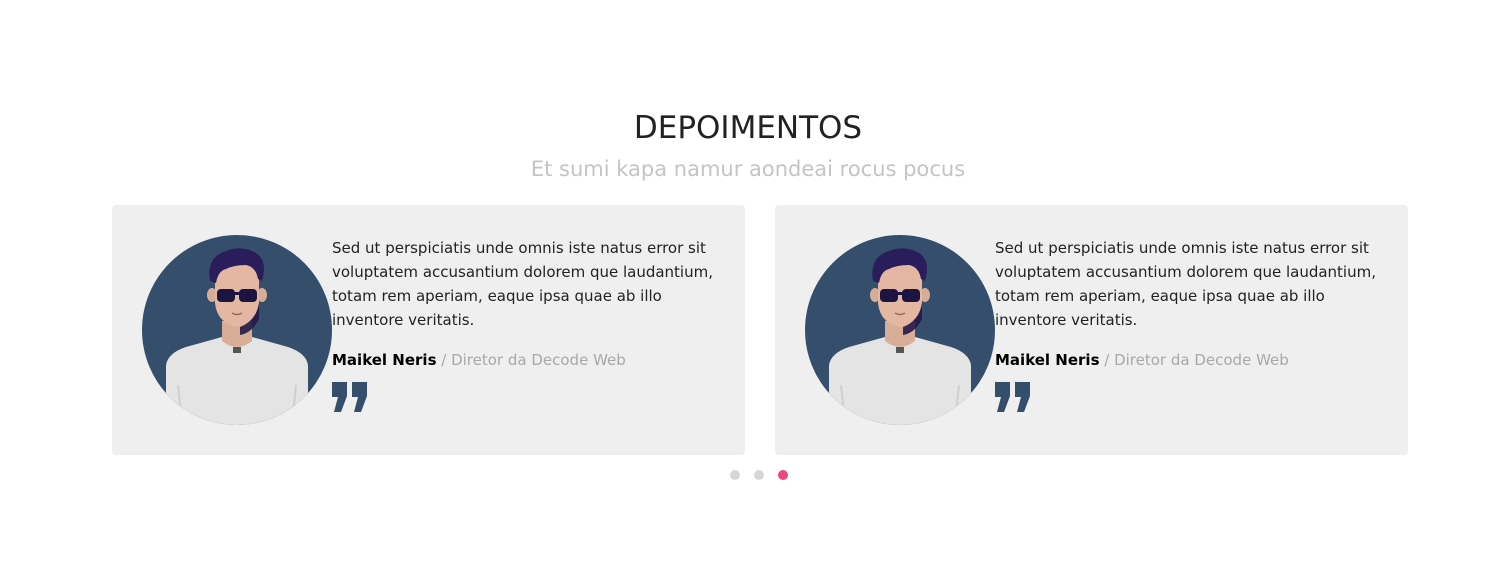  Describe the element at coordinates (748, 128) in the screenshot. I see `section-title: DEPOIMENTOS` at that location.